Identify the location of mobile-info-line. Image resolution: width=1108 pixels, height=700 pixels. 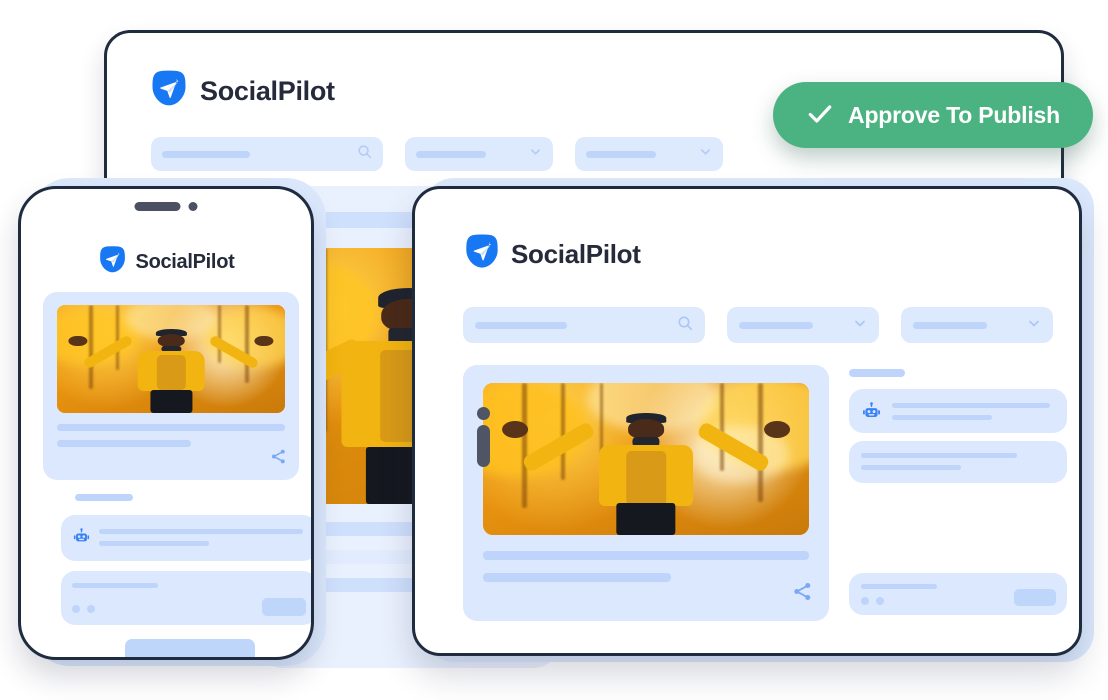
(115, 585).